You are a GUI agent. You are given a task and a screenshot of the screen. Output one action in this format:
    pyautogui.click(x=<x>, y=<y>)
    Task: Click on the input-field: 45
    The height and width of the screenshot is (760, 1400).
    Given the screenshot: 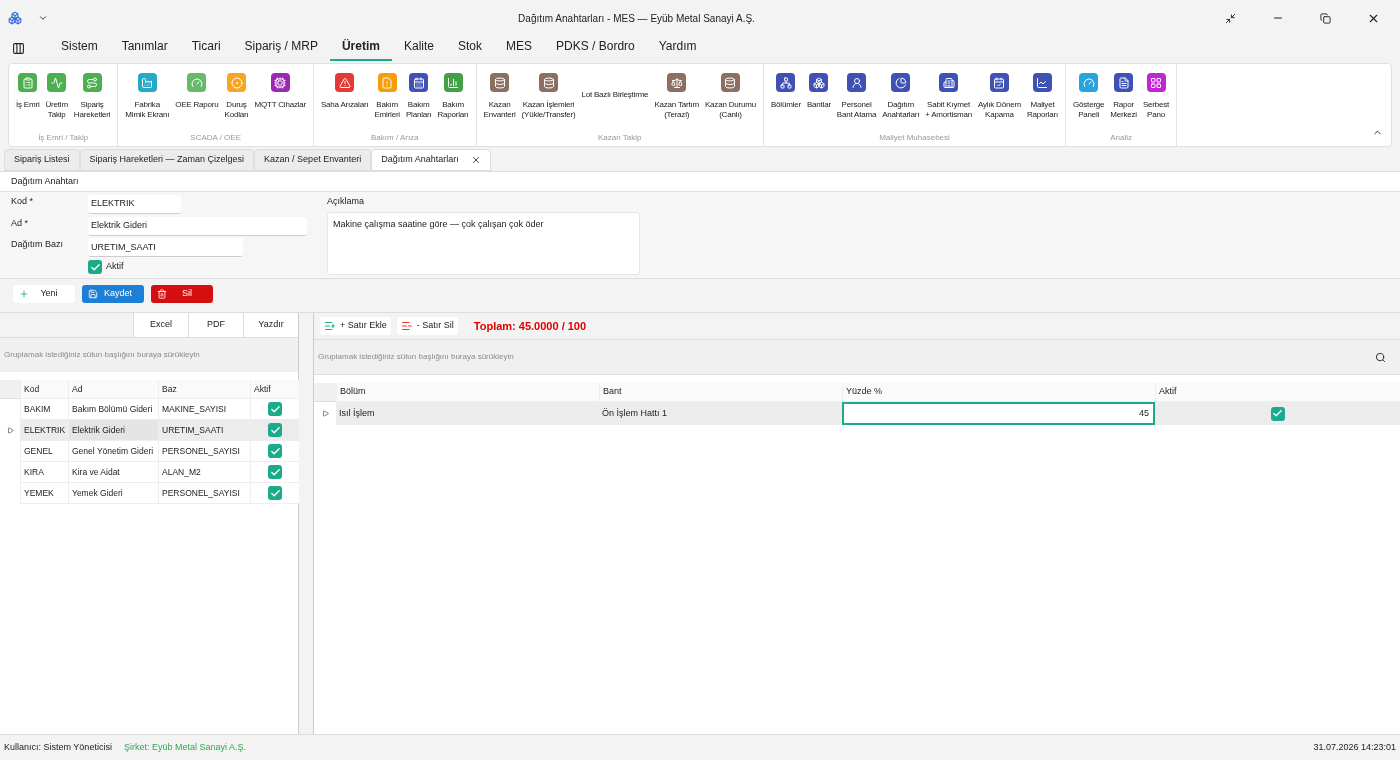 What is the action you would take?
    pyautogui.click(x=998, y=413)
    